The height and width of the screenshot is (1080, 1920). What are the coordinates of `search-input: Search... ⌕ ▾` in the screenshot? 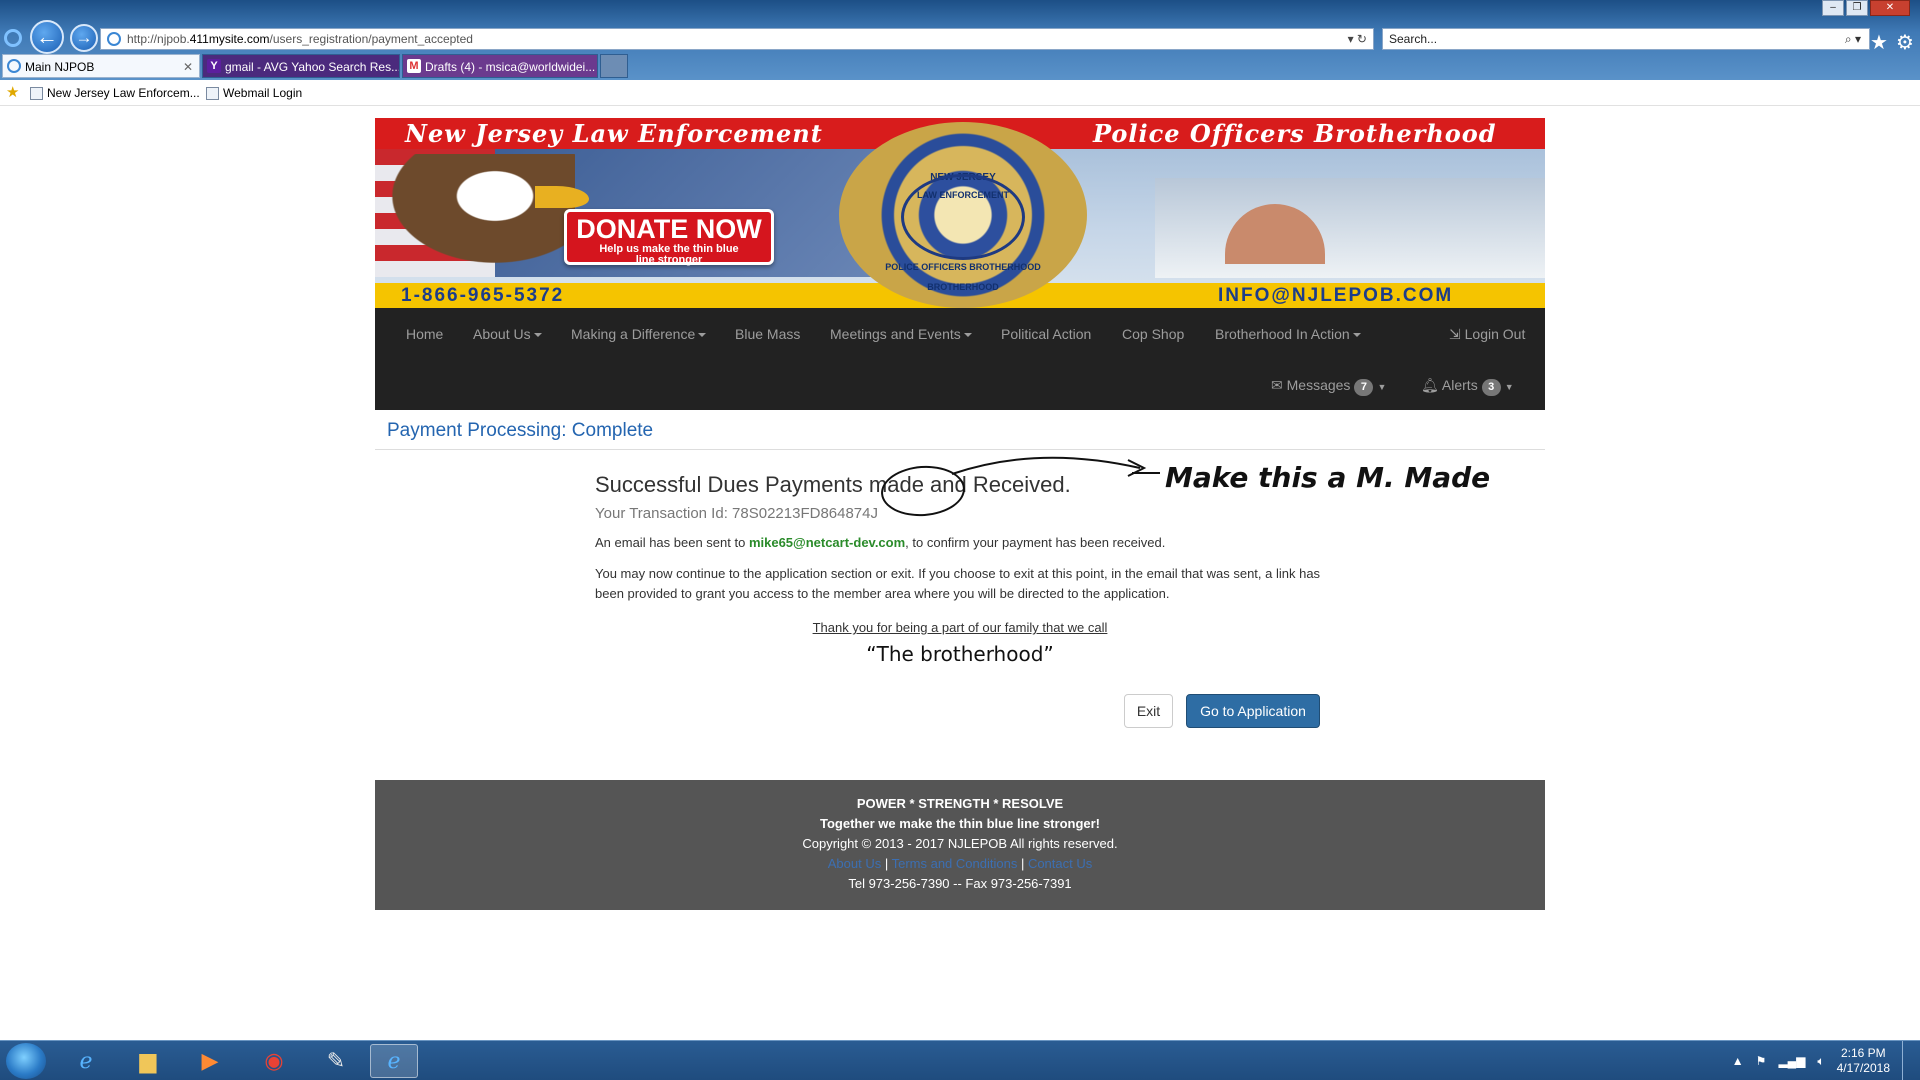 It's located at (1626, 39).